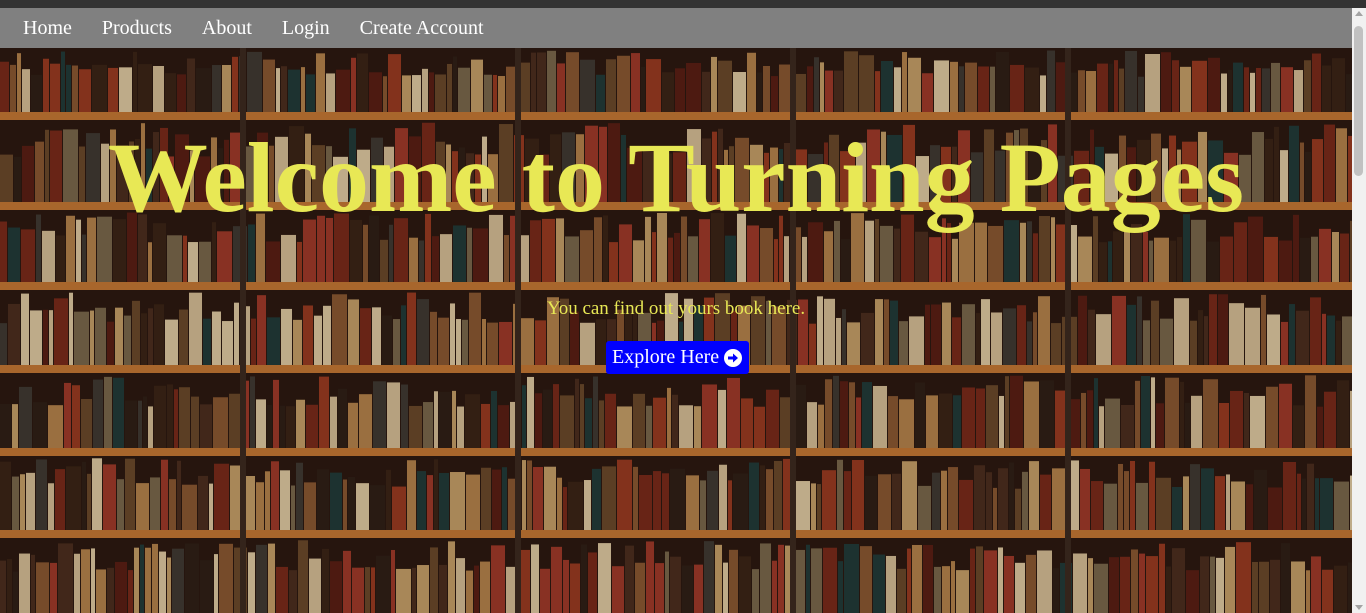  Describe the element at coordinates (666, 357) in the screenshot. I see `explore-button-label: Explore Here` at that location.